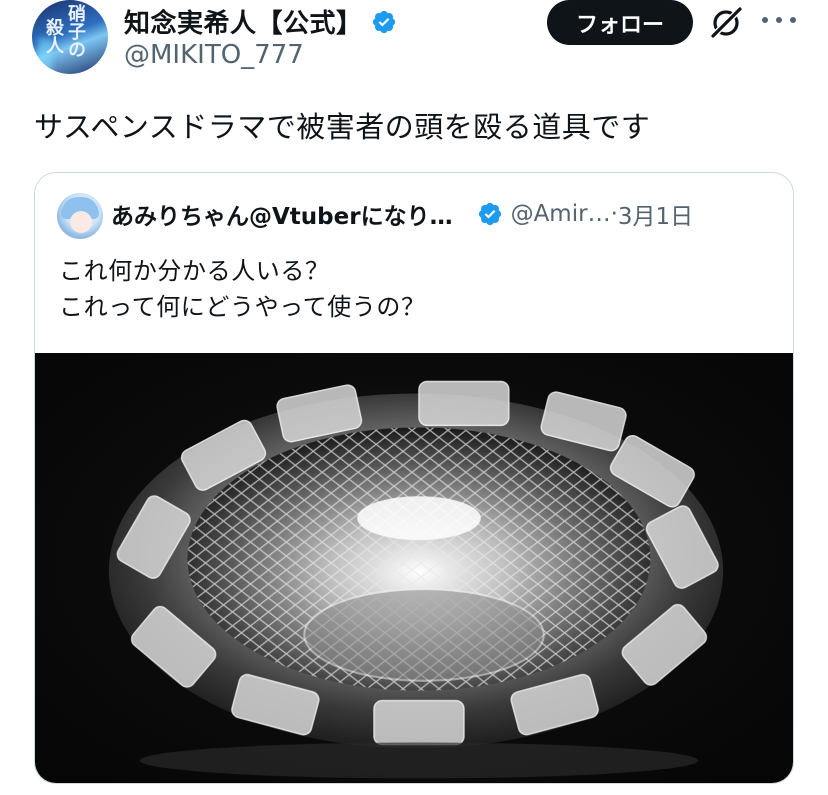 The image size is (828, 795). What do you see at coordinates (620, 22) in the screenshot?
I see `follow-button: フォロー` at bounding box center [620, 22].